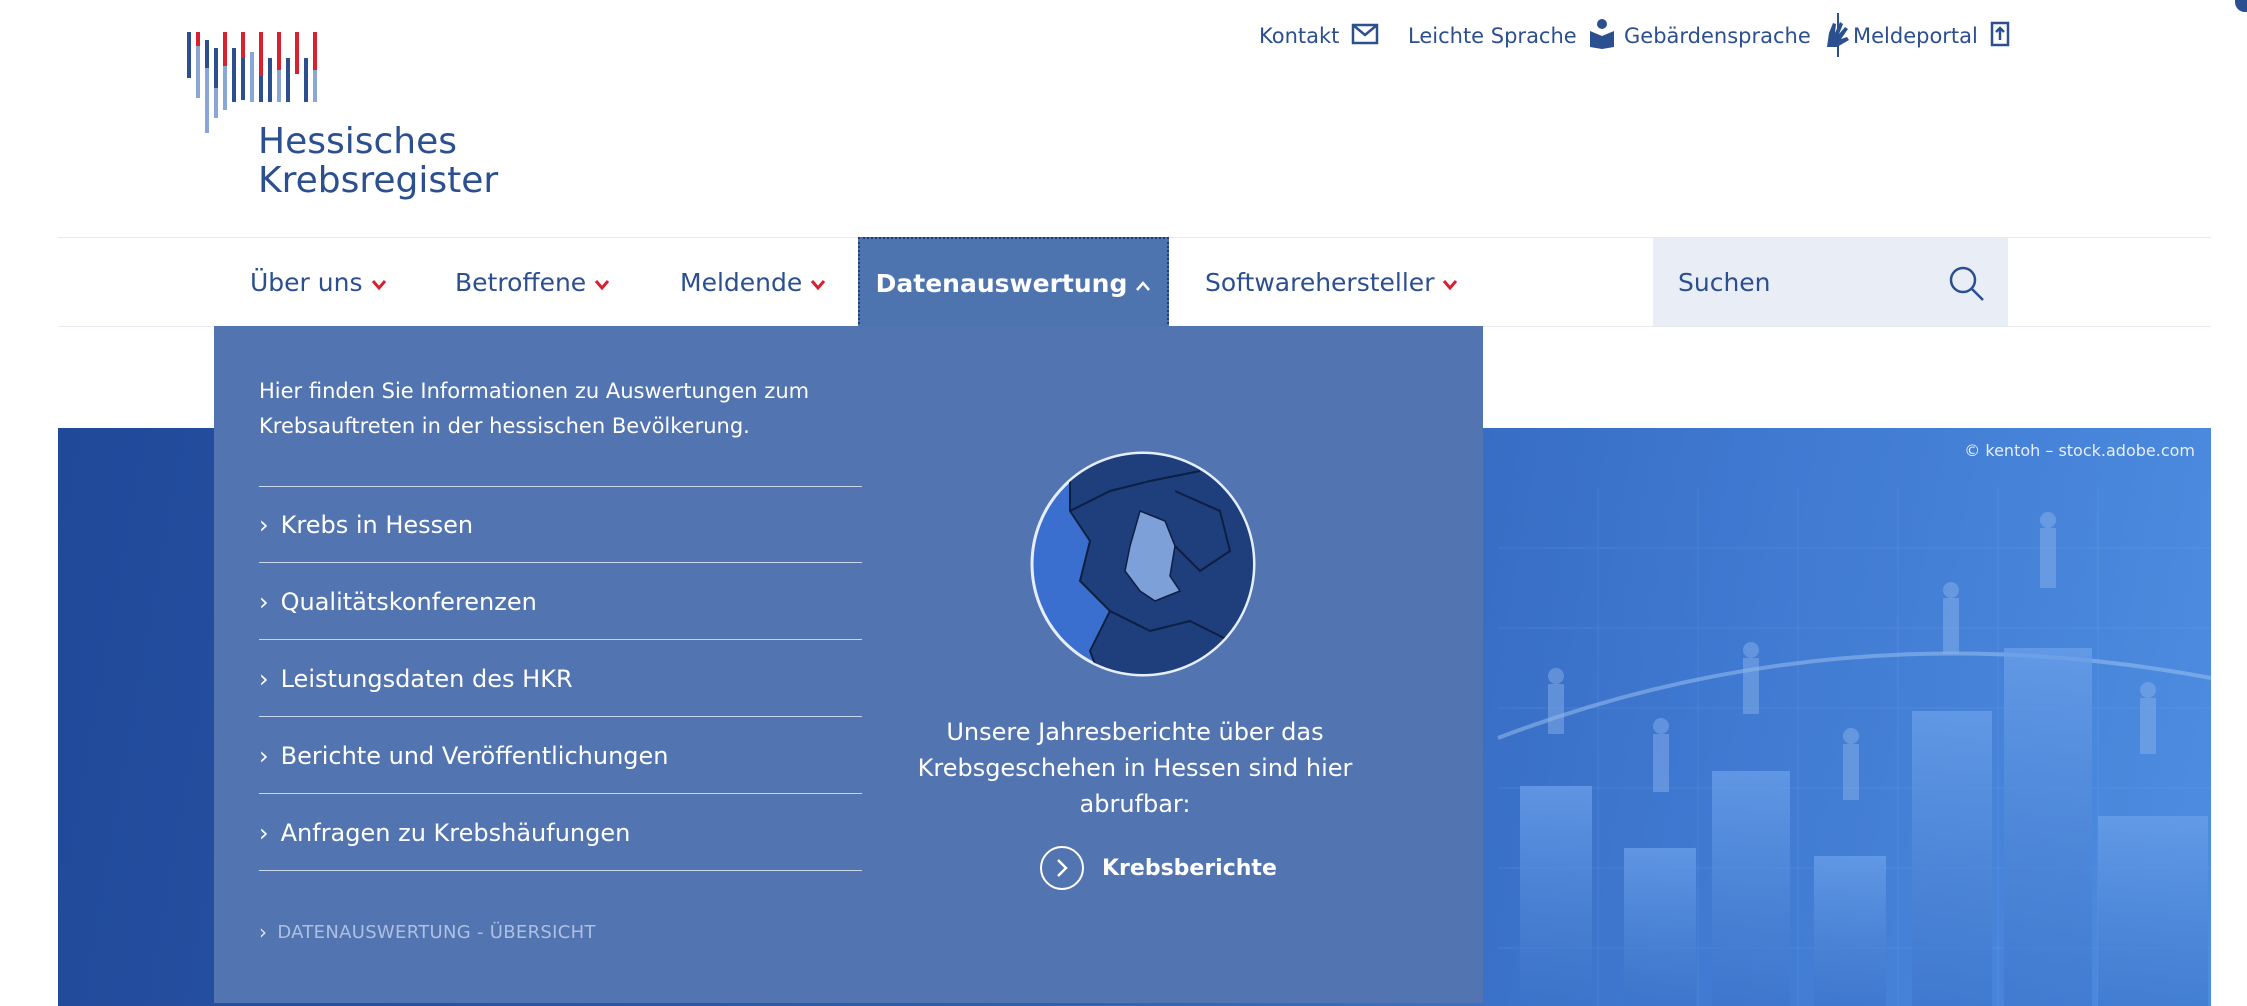 The height and width of the screenshot is (1006, 2247). I want to click on util-link-leichte-sprache: Leichte Sprache, so click(1511, 36).